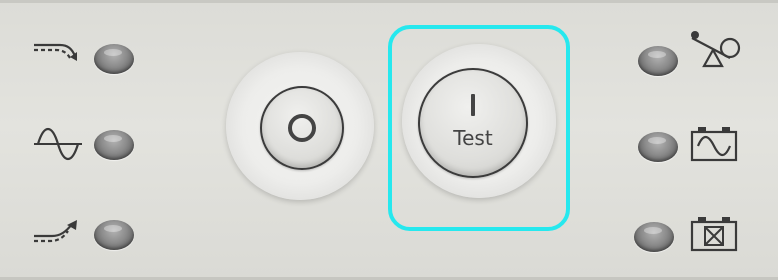  What do you see at coordinates (114, 235) in the screenshot?
I see `inverter-led` at bounding box center [114, 235].